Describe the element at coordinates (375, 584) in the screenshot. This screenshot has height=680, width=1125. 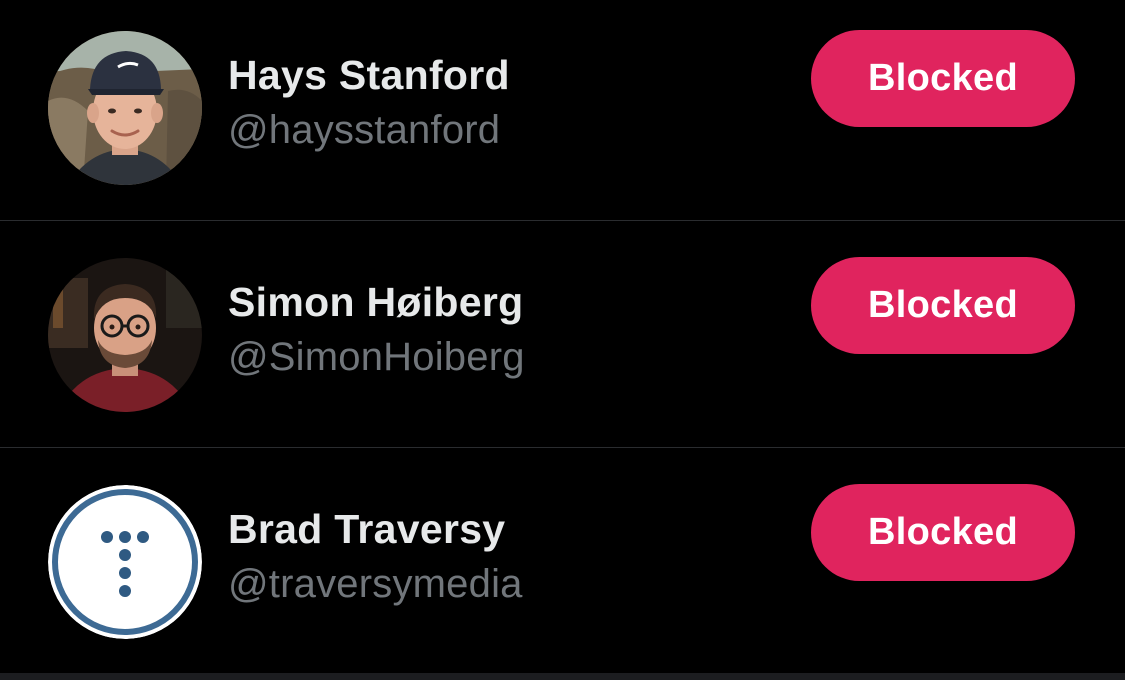
I see `user-handle: @traversymedia` at that location.